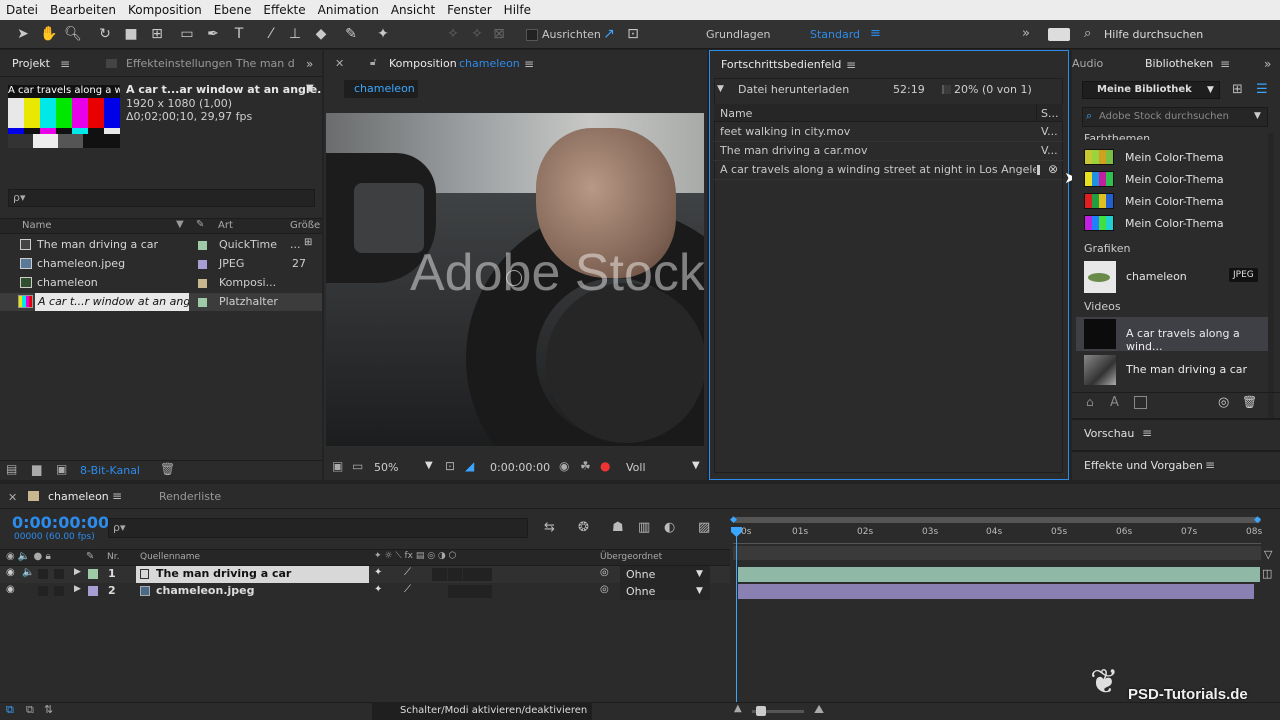 Image resolution: width=1280 pixels, height=720 pixels. What do you see at coordinates (22, 10) in the screenshot?
I see `menu-datei: Datei` at bounding box center [22, 10].